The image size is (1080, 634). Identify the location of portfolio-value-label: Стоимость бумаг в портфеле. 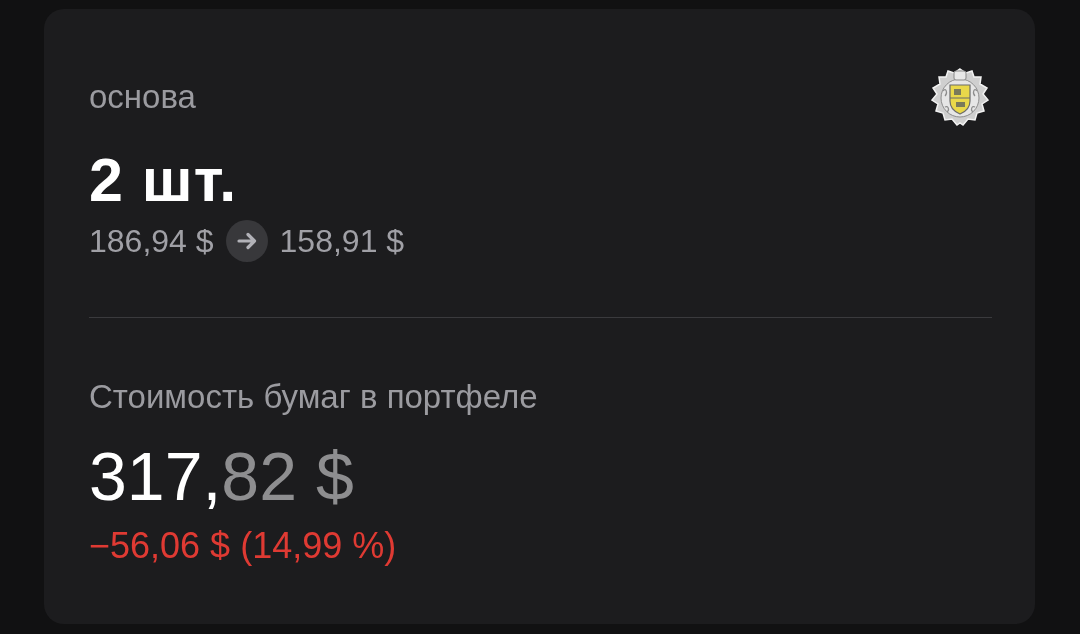
(313, 397).